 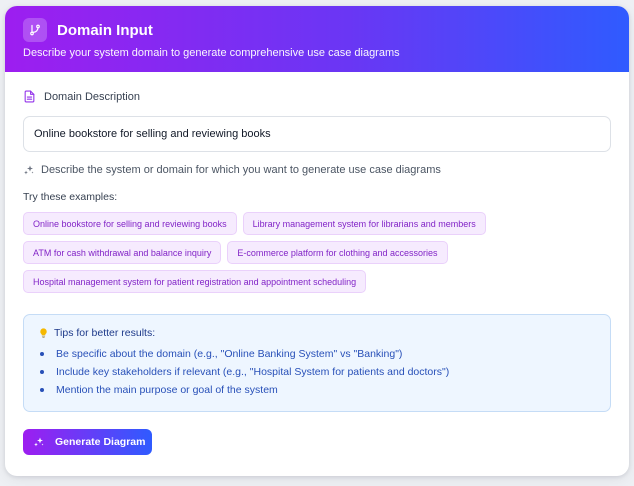 What do you see at coordinates (105, 333) in the screenshot?
I see `tips-title-text: Tips for better results:` at bounding box center [105, 333].